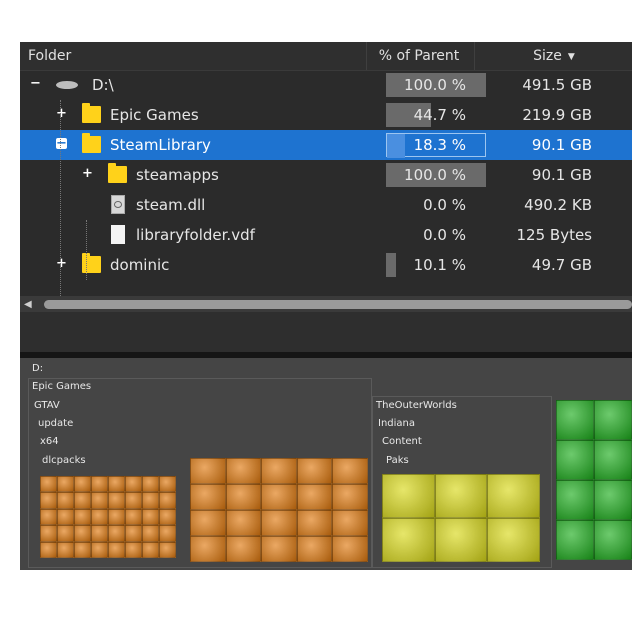 Image resolution: width=640 pixels, height=640 pixels. What do you see at coordinates (326, 85) in the screenshot?
I see `tree-row: − D:\ 100.0 % 491.5 GB` at bounding box center [326, 85].